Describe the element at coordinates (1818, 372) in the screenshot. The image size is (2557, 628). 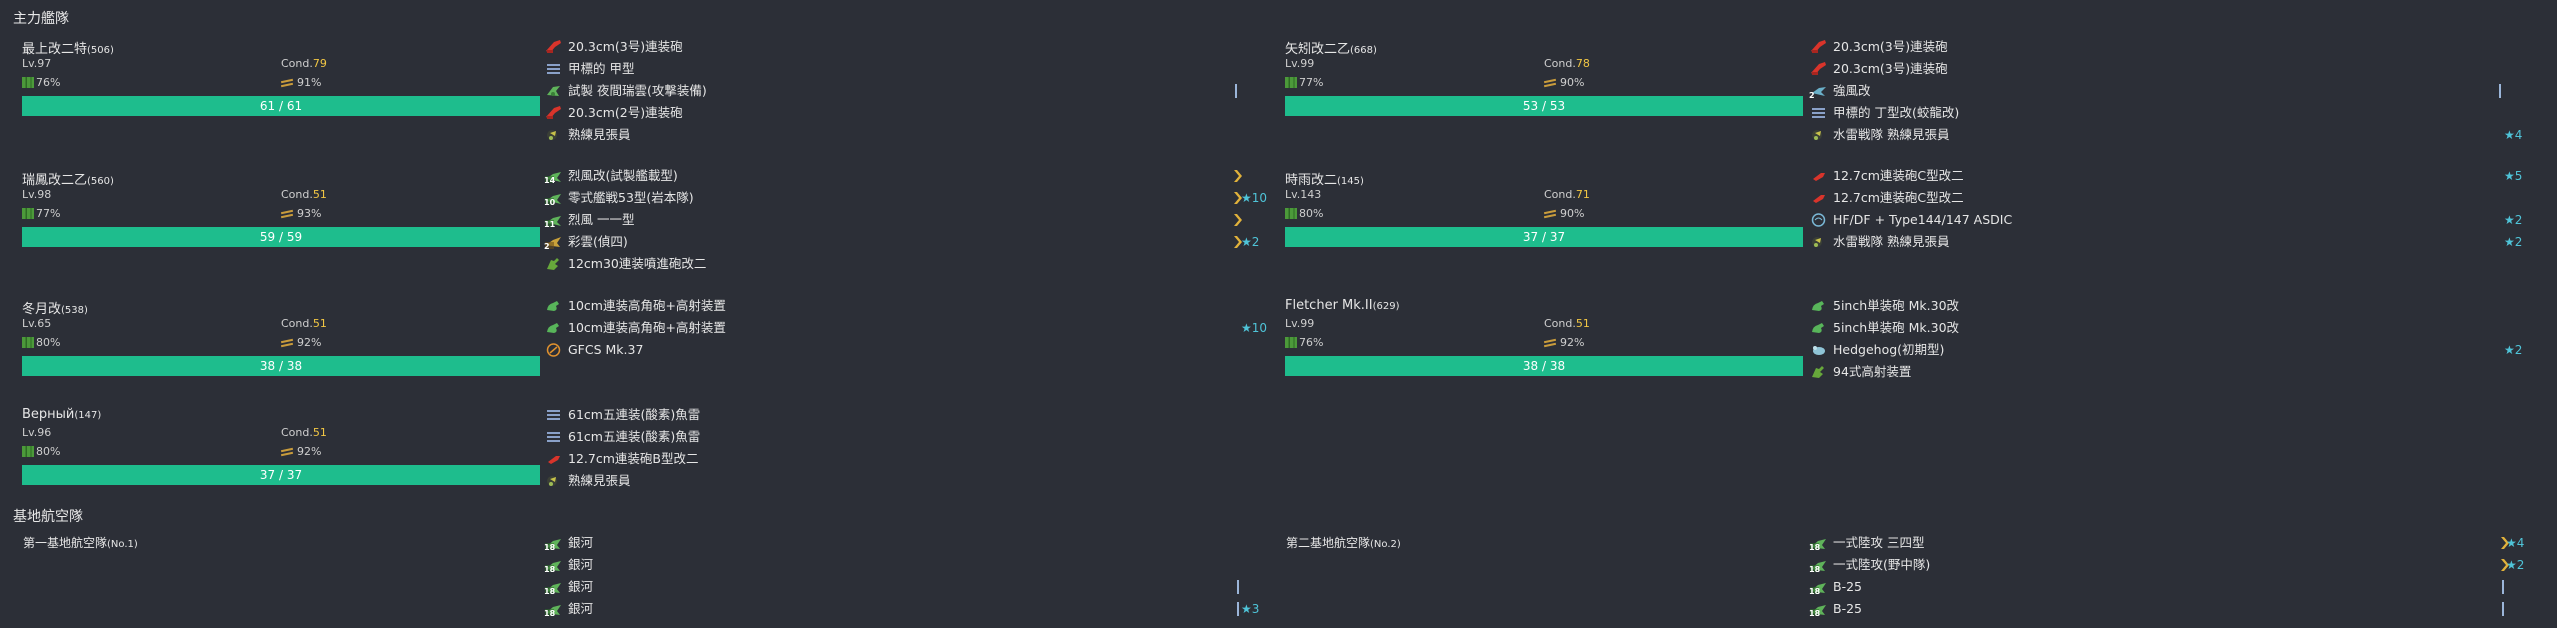
I see `aa-gun-icon` at that location.